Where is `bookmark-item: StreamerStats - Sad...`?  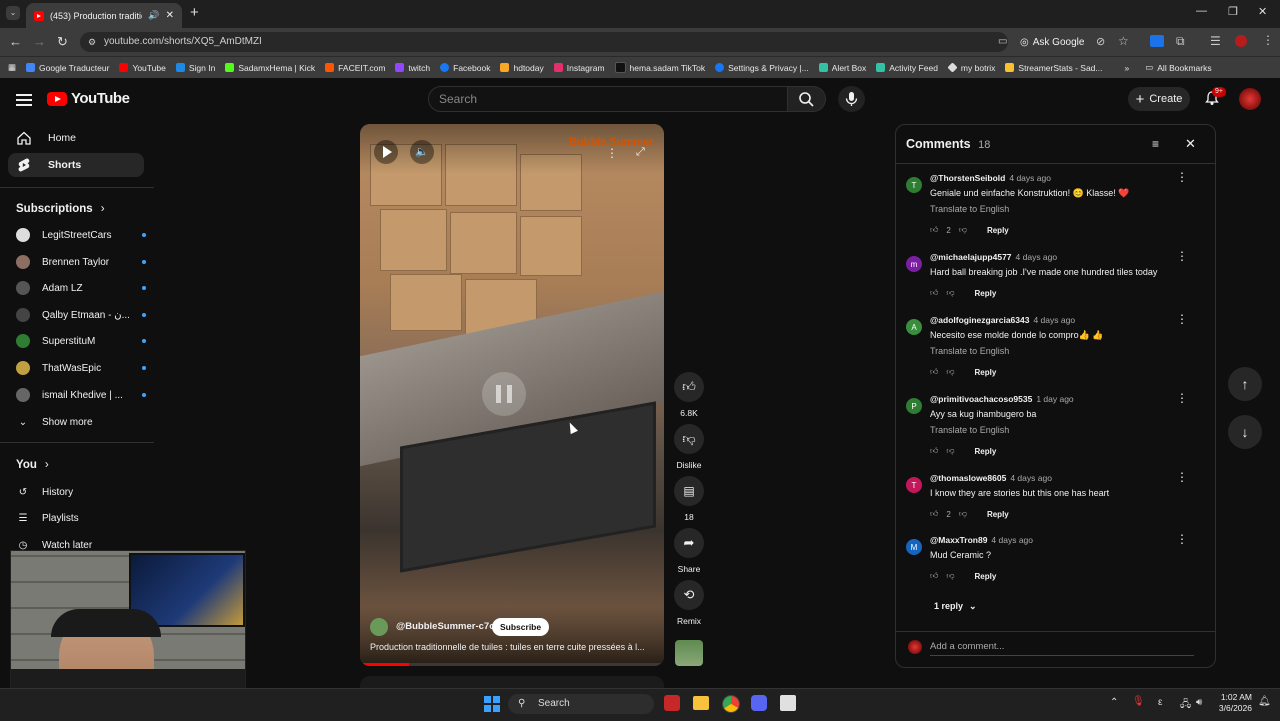
bookmark-item: StreamerStats - Sad... is located at coordinates (1054, 68).